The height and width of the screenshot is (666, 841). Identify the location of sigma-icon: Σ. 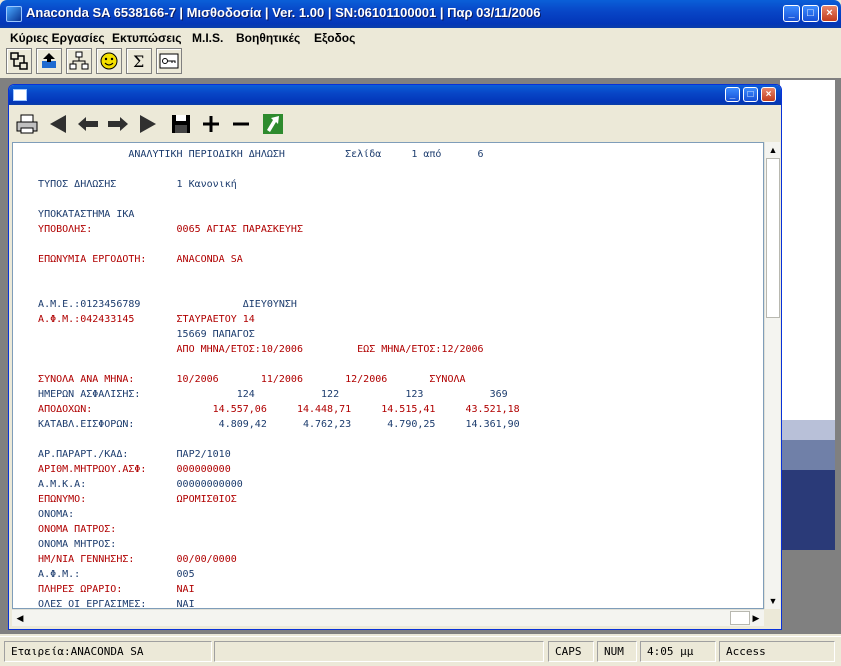
(139, 61).